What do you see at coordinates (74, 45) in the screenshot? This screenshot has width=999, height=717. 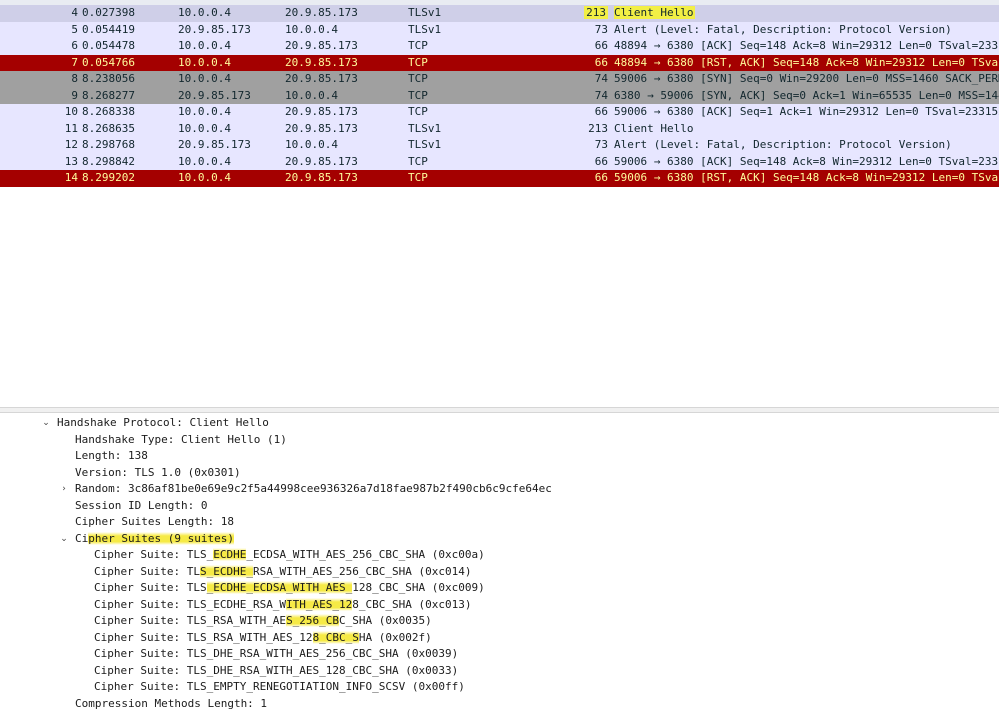 I see `packet-number: 6` at bounding box center [74, 45].